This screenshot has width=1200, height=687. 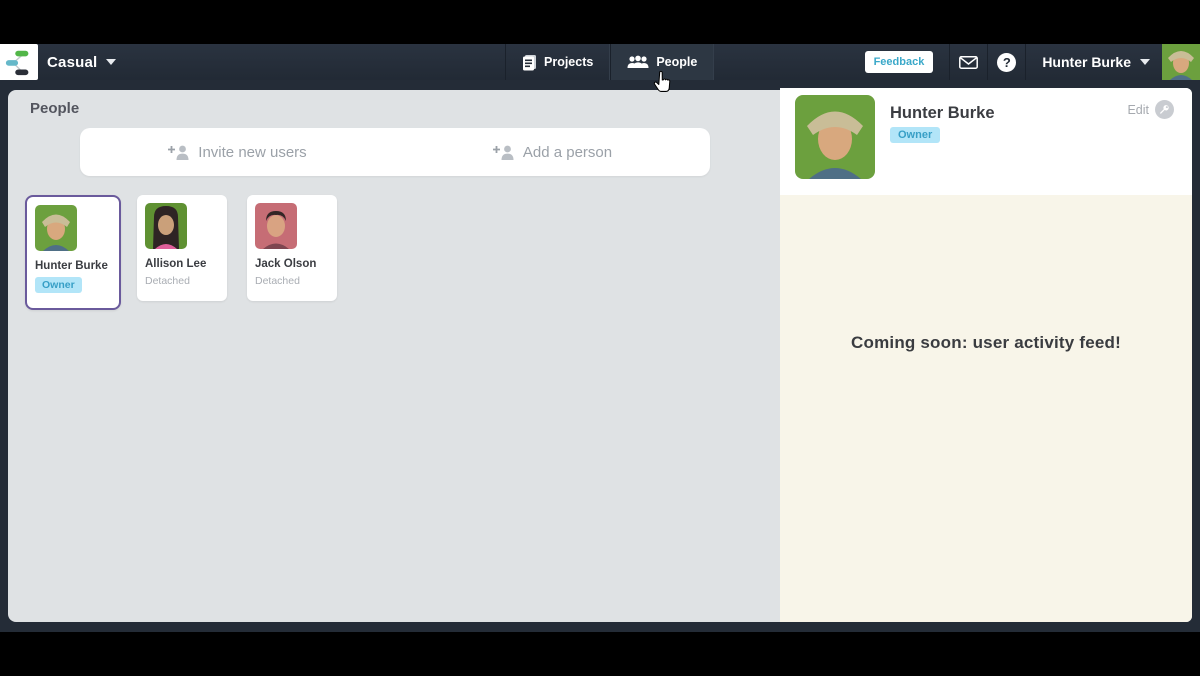 I want to click on person-card-jack-olson: Jack Olson Detached, so click(x=292, y=248).